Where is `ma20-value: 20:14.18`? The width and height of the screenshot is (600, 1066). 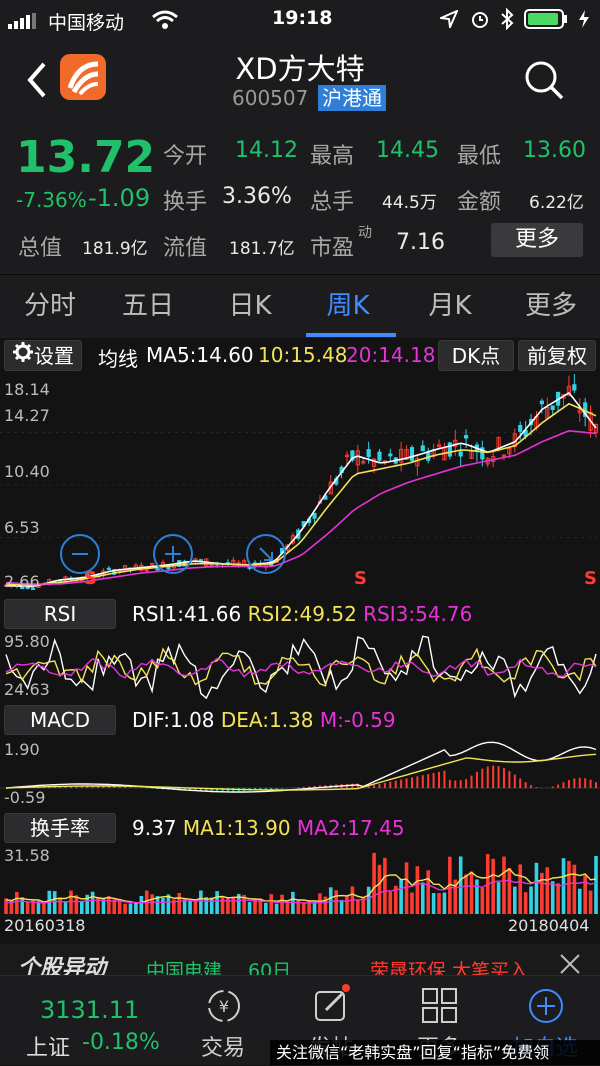
ma20-value: 20:14.18 is located at coordinates (391, 355).